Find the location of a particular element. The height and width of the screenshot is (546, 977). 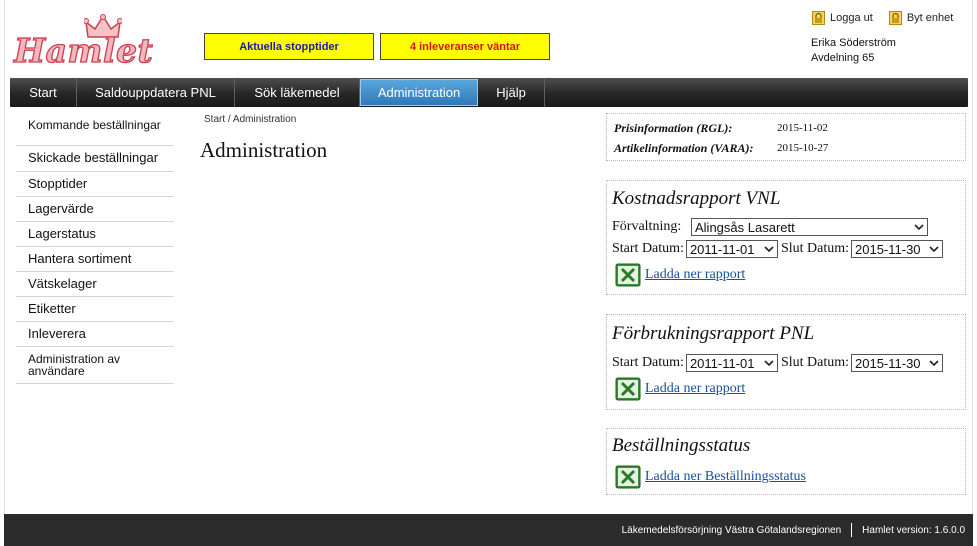

cost-end-date-value: 2015-11-30 is located at coordinates (888, 249).